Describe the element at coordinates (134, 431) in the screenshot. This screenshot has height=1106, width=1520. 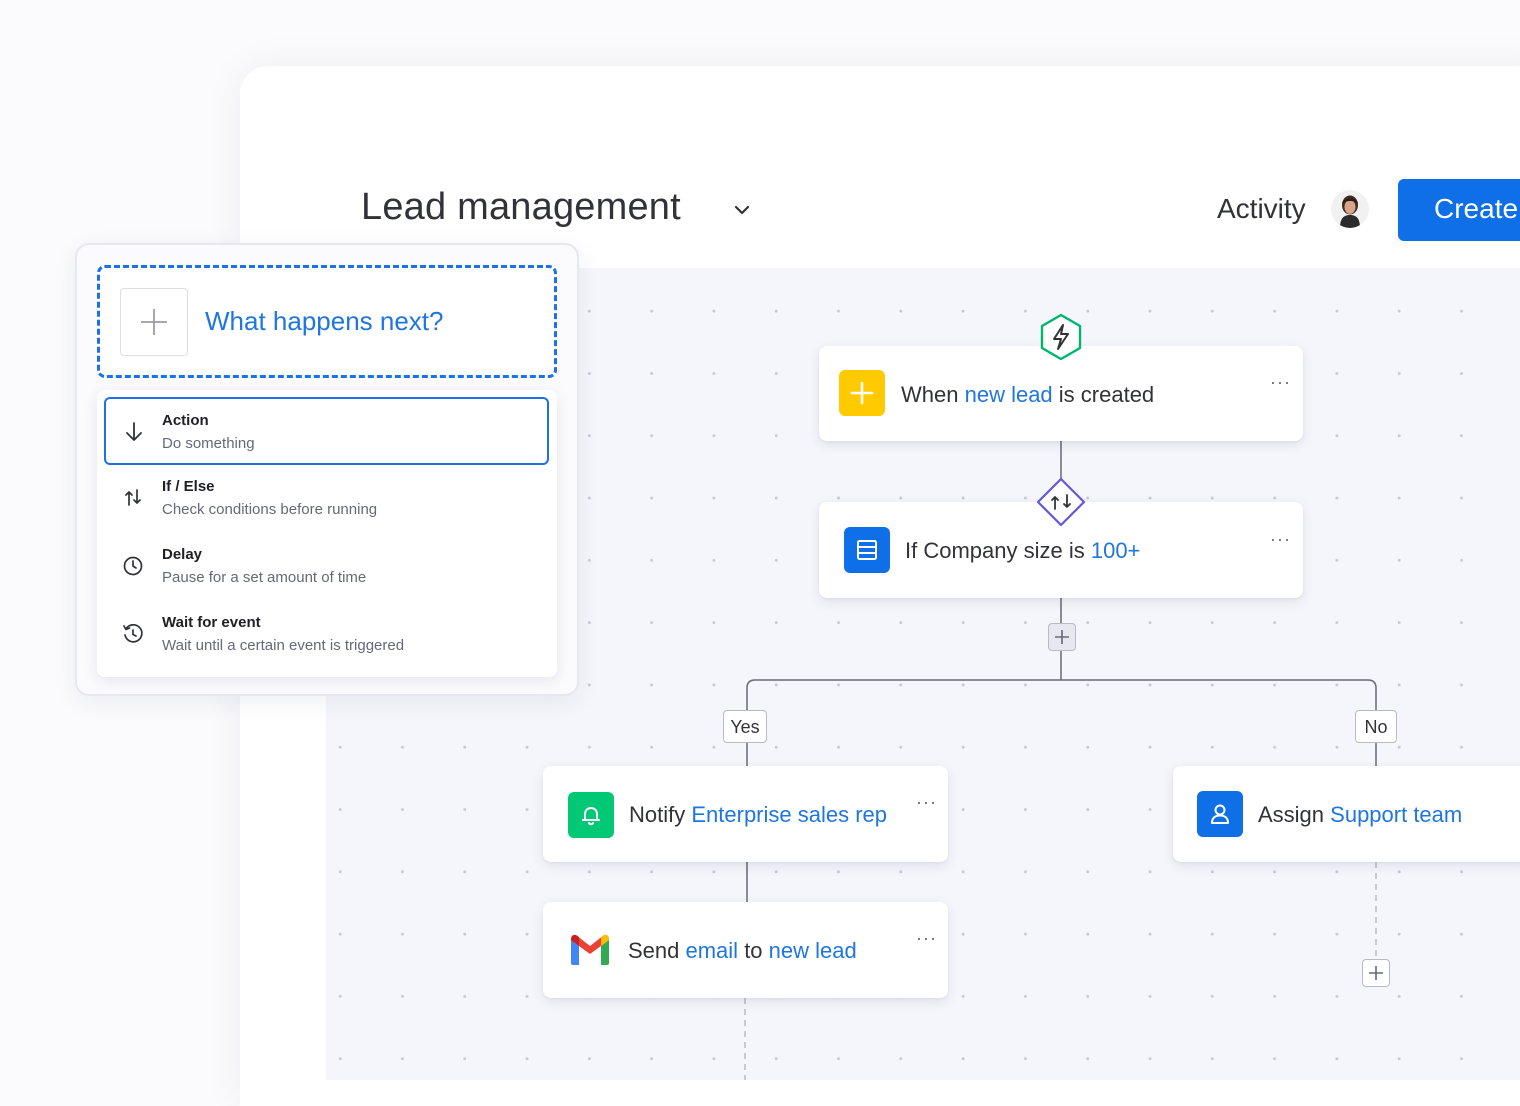
I see `arrow-down-icon` at that location.